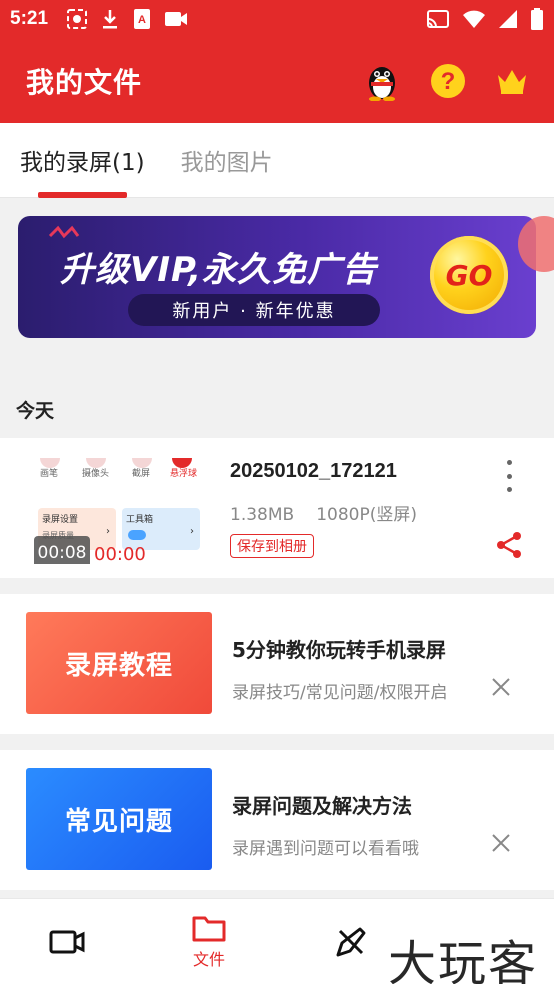 The image size is (554, 984). Describe the element at coordinates (29, 18) in the screenshot. I see `status-time: 5:21` at that location.